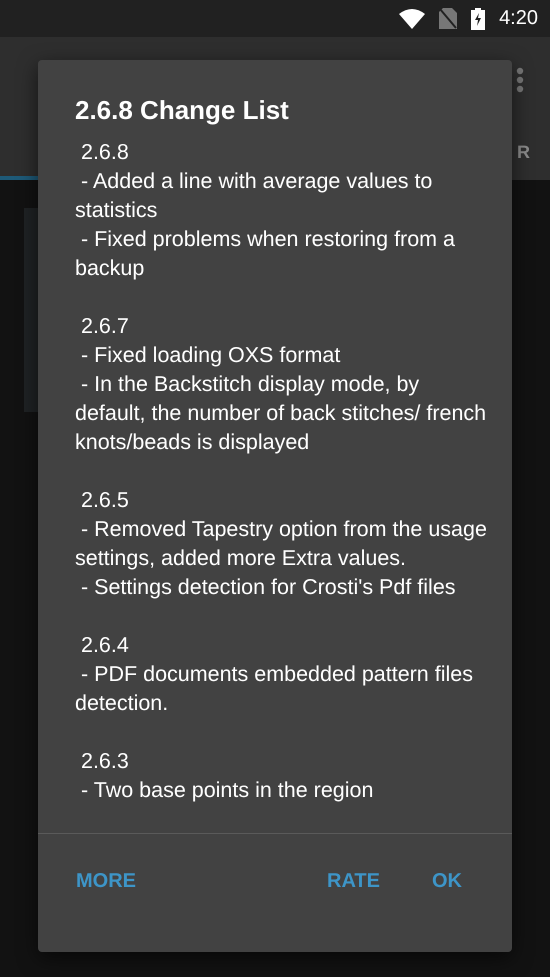 This screenshot has height=977, width=550. Describe the element at coordinates (523, 152) in the screenshot. I see `tab-label: R` at that location.